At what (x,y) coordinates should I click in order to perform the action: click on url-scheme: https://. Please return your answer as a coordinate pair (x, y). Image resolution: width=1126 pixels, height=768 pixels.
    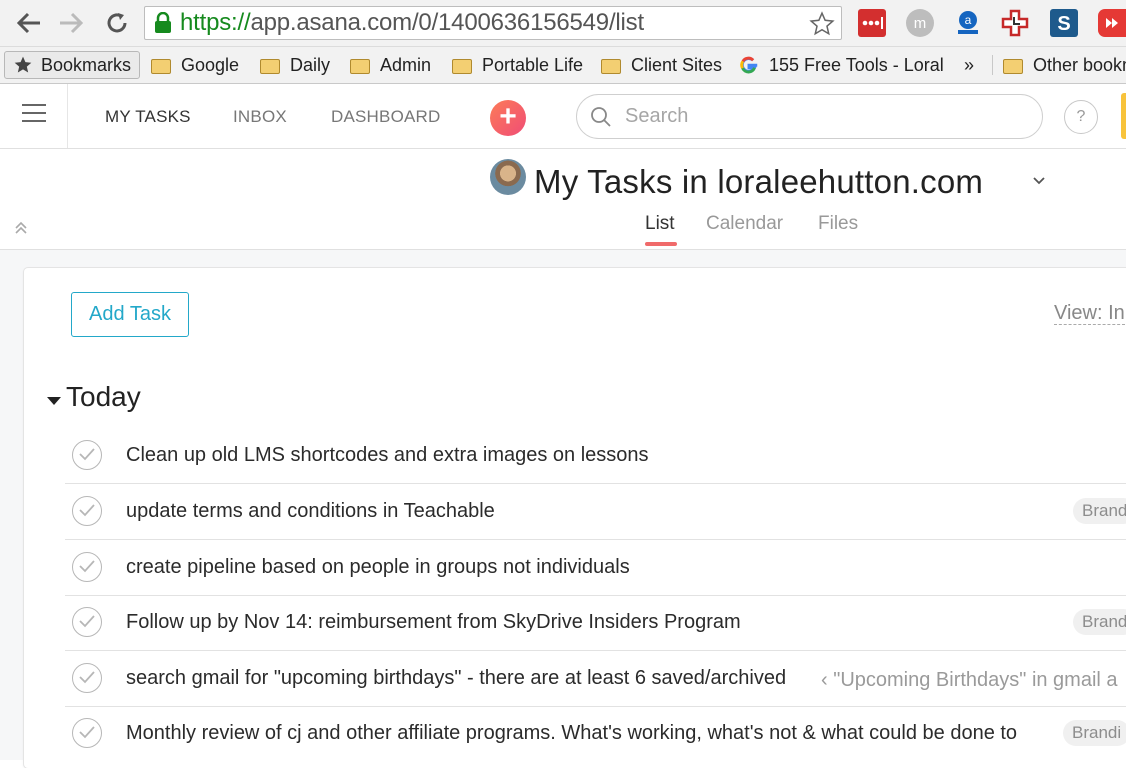
    Looking at the image, I should click on (215, 22).